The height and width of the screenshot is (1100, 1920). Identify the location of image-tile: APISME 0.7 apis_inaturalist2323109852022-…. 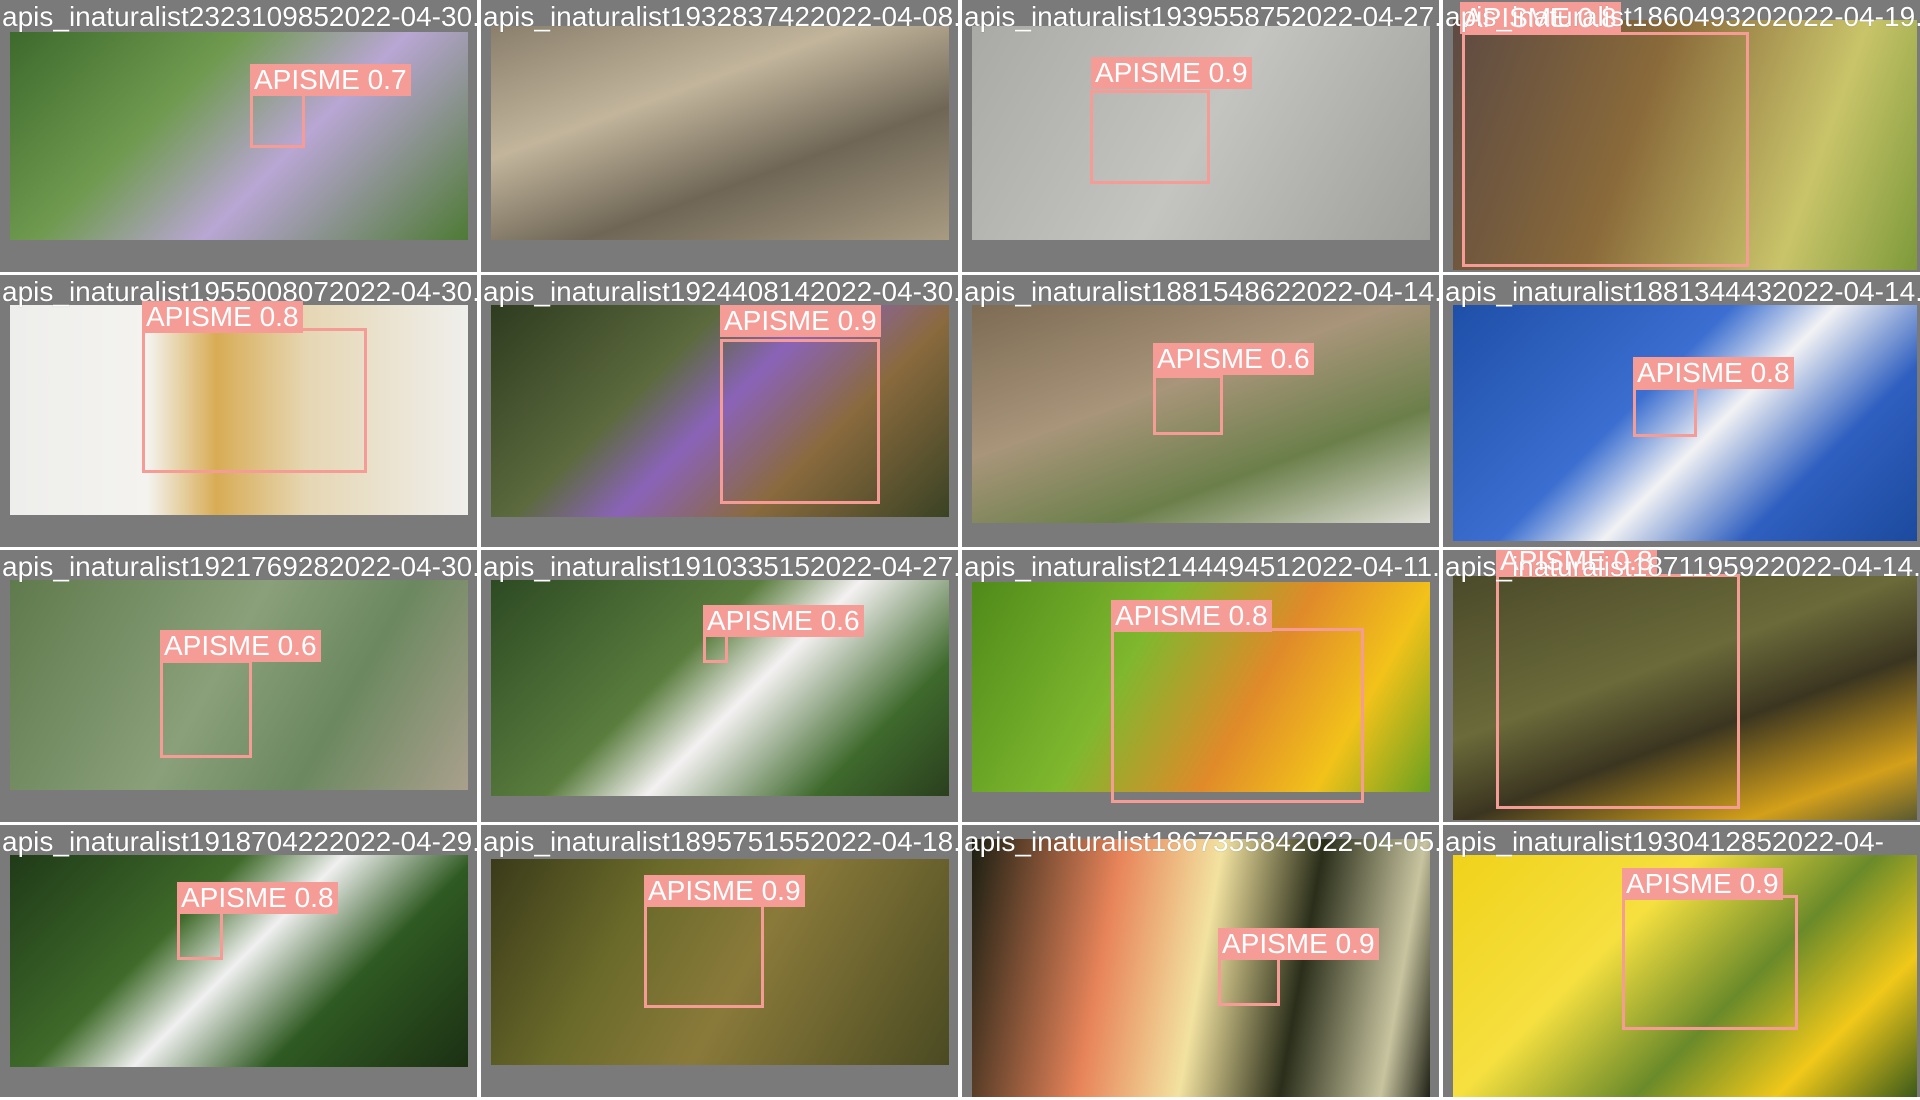
(238, 136).